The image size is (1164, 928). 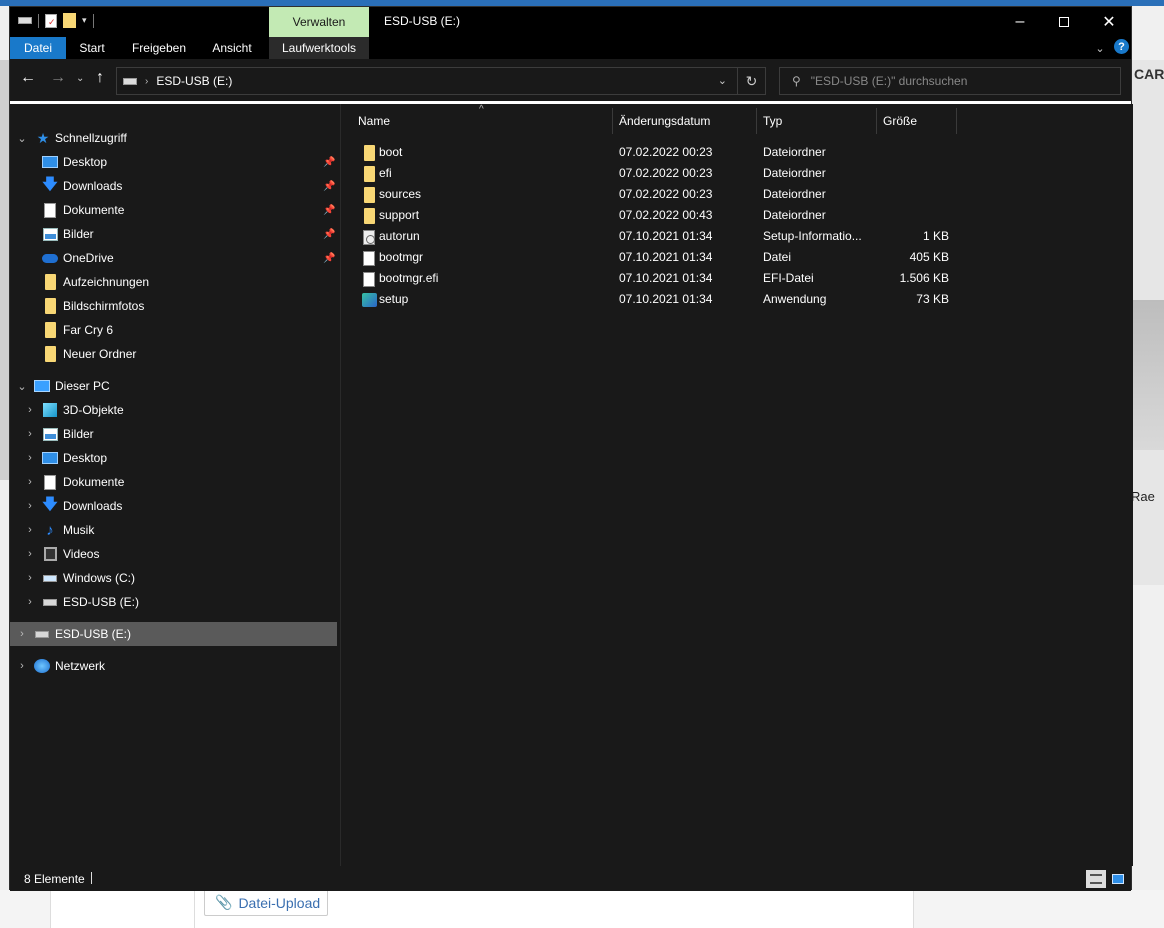 I want to click on nav-this-pc-item: › Windows (C:), so click(x=173, y=578).